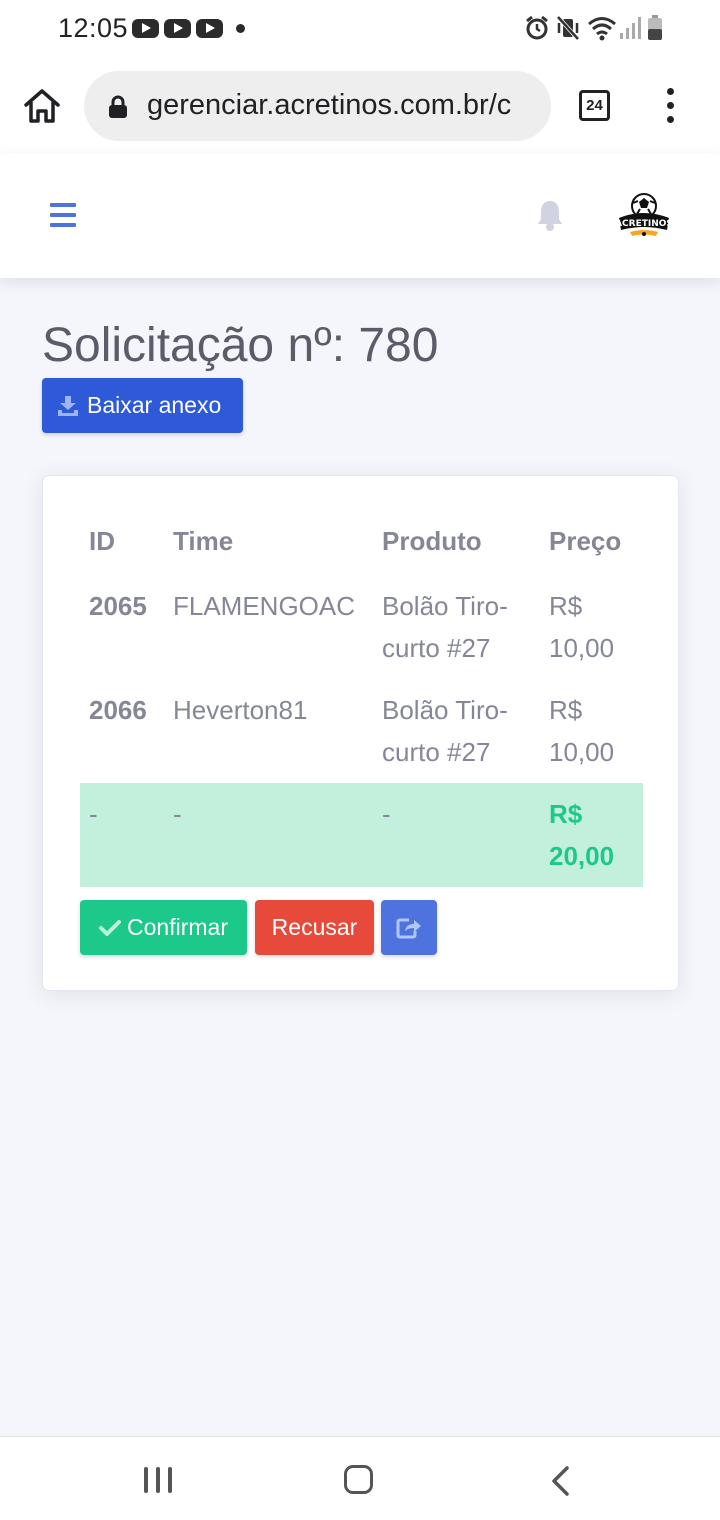 Image resolution: width=720 pixels, height=1520 pixels. Describe the element at coordinates (537, 27) in the screenshot. I see `alarm-icon` at that location.